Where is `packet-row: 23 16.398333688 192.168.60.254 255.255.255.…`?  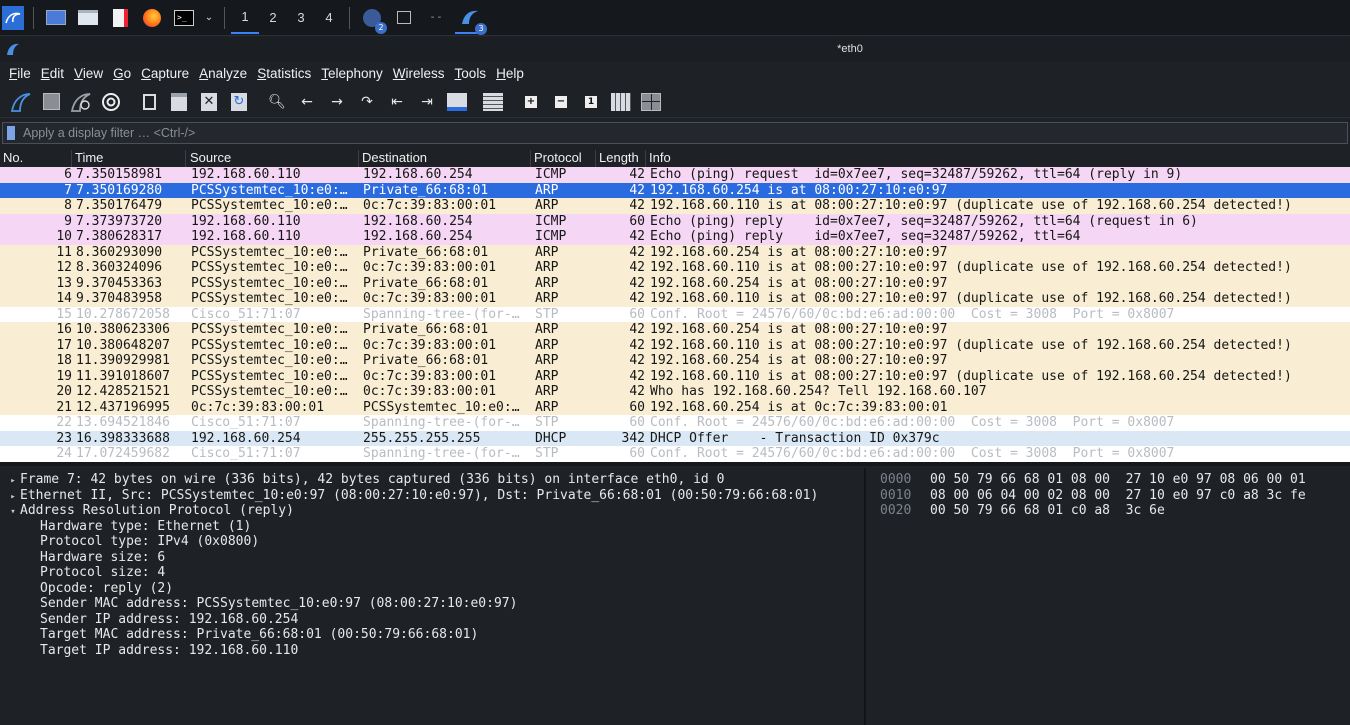
packet-row: 23 16.398333688 192.168.60.254 255.255.255.… is located at coordinates (675, 438).